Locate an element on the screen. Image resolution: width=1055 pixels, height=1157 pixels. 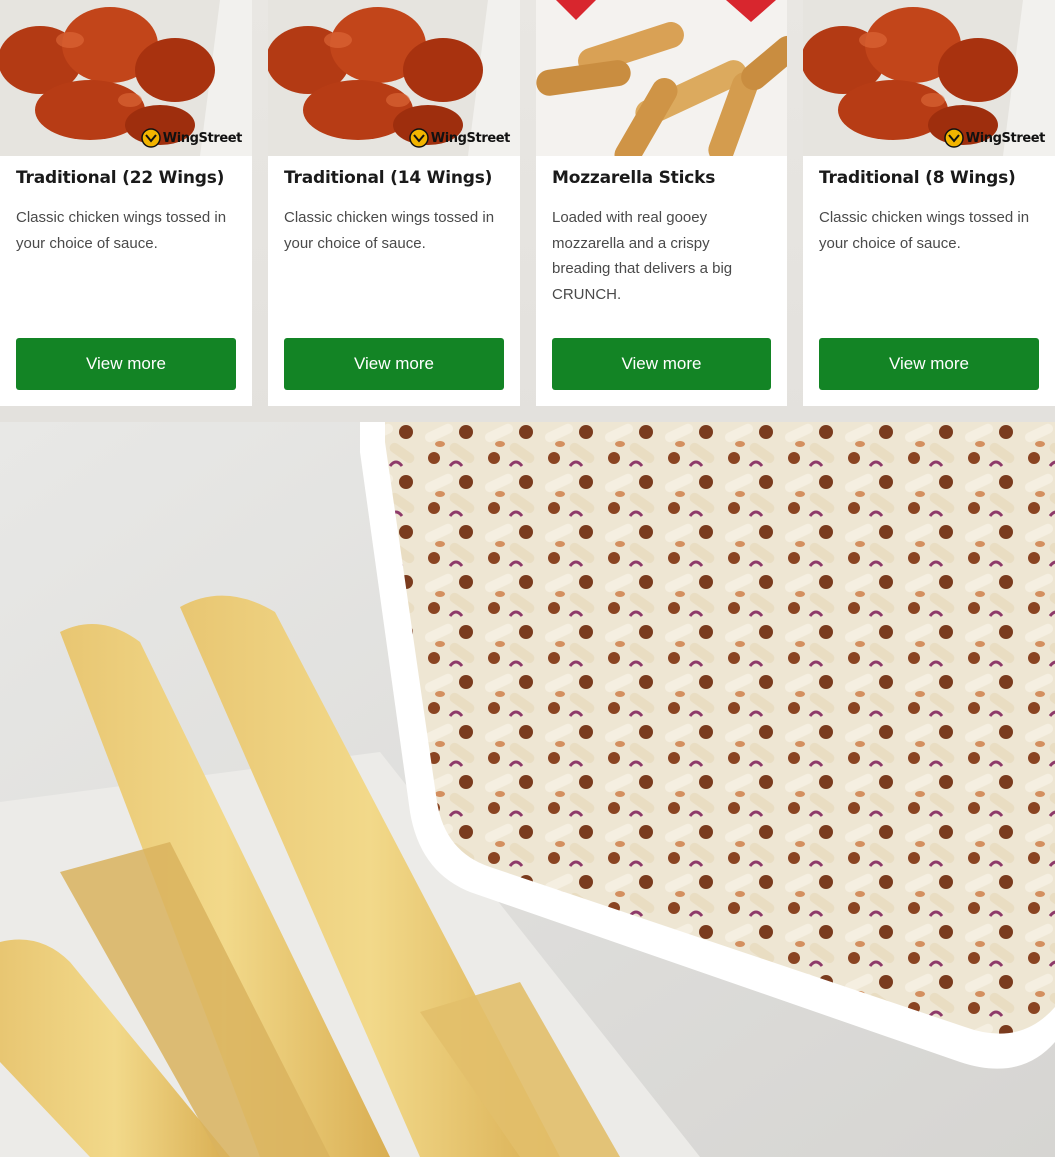
card-title: Mozzarella Sticks is located at coordinates (634, 178).